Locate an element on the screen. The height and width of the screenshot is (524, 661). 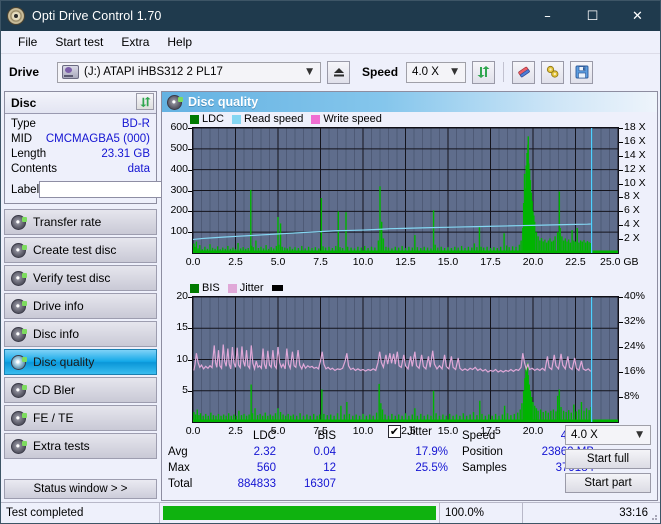
stats-row-name: Avg is located at coordinates (178, 452).